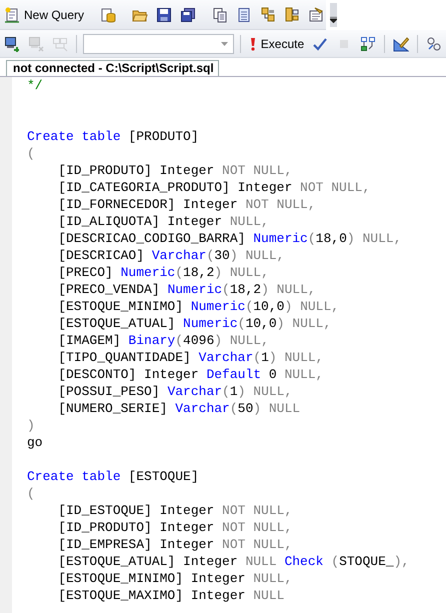 This screenshot has height=613, width=446. Describe the element at coordinates (35, 442) in the screenshot. I see `code-line: go` at that location.